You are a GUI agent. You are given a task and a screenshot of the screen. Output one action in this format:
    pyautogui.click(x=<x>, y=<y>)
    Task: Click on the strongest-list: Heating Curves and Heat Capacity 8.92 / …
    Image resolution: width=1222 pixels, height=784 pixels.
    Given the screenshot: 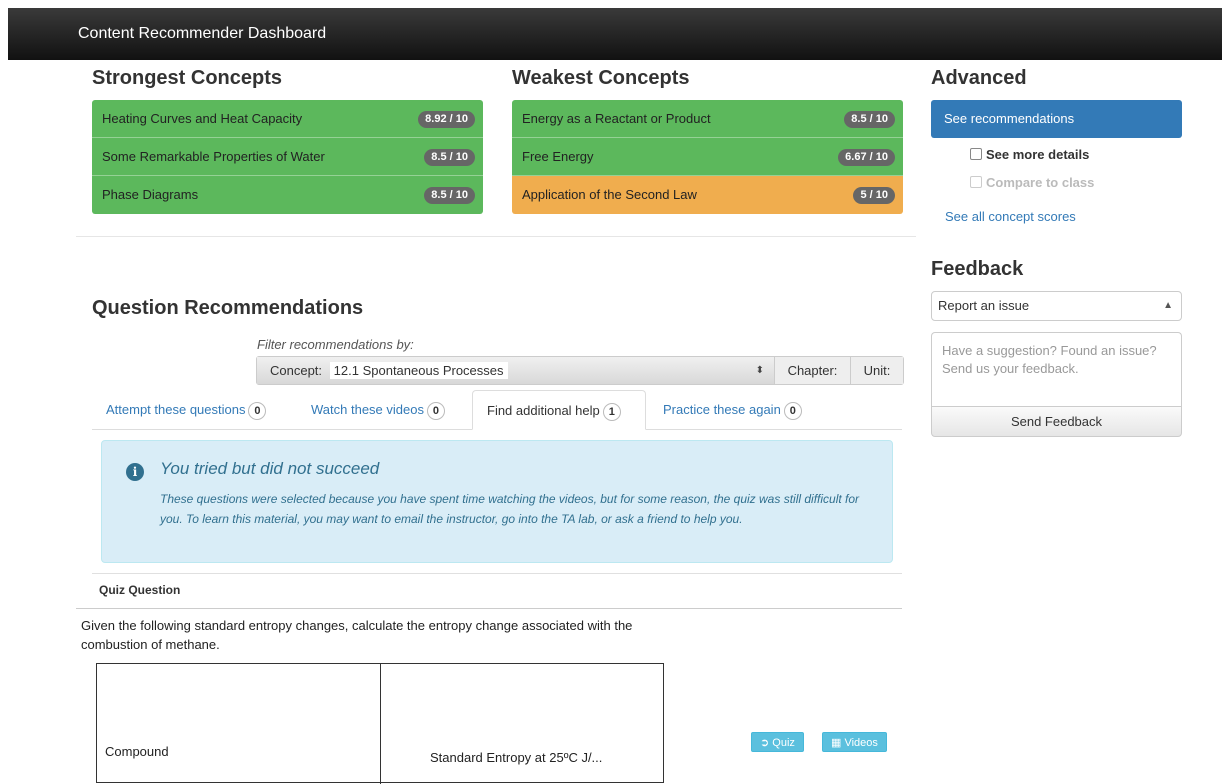 What is the action you would take?
    pyautogui.click(x=287, y=157)
    